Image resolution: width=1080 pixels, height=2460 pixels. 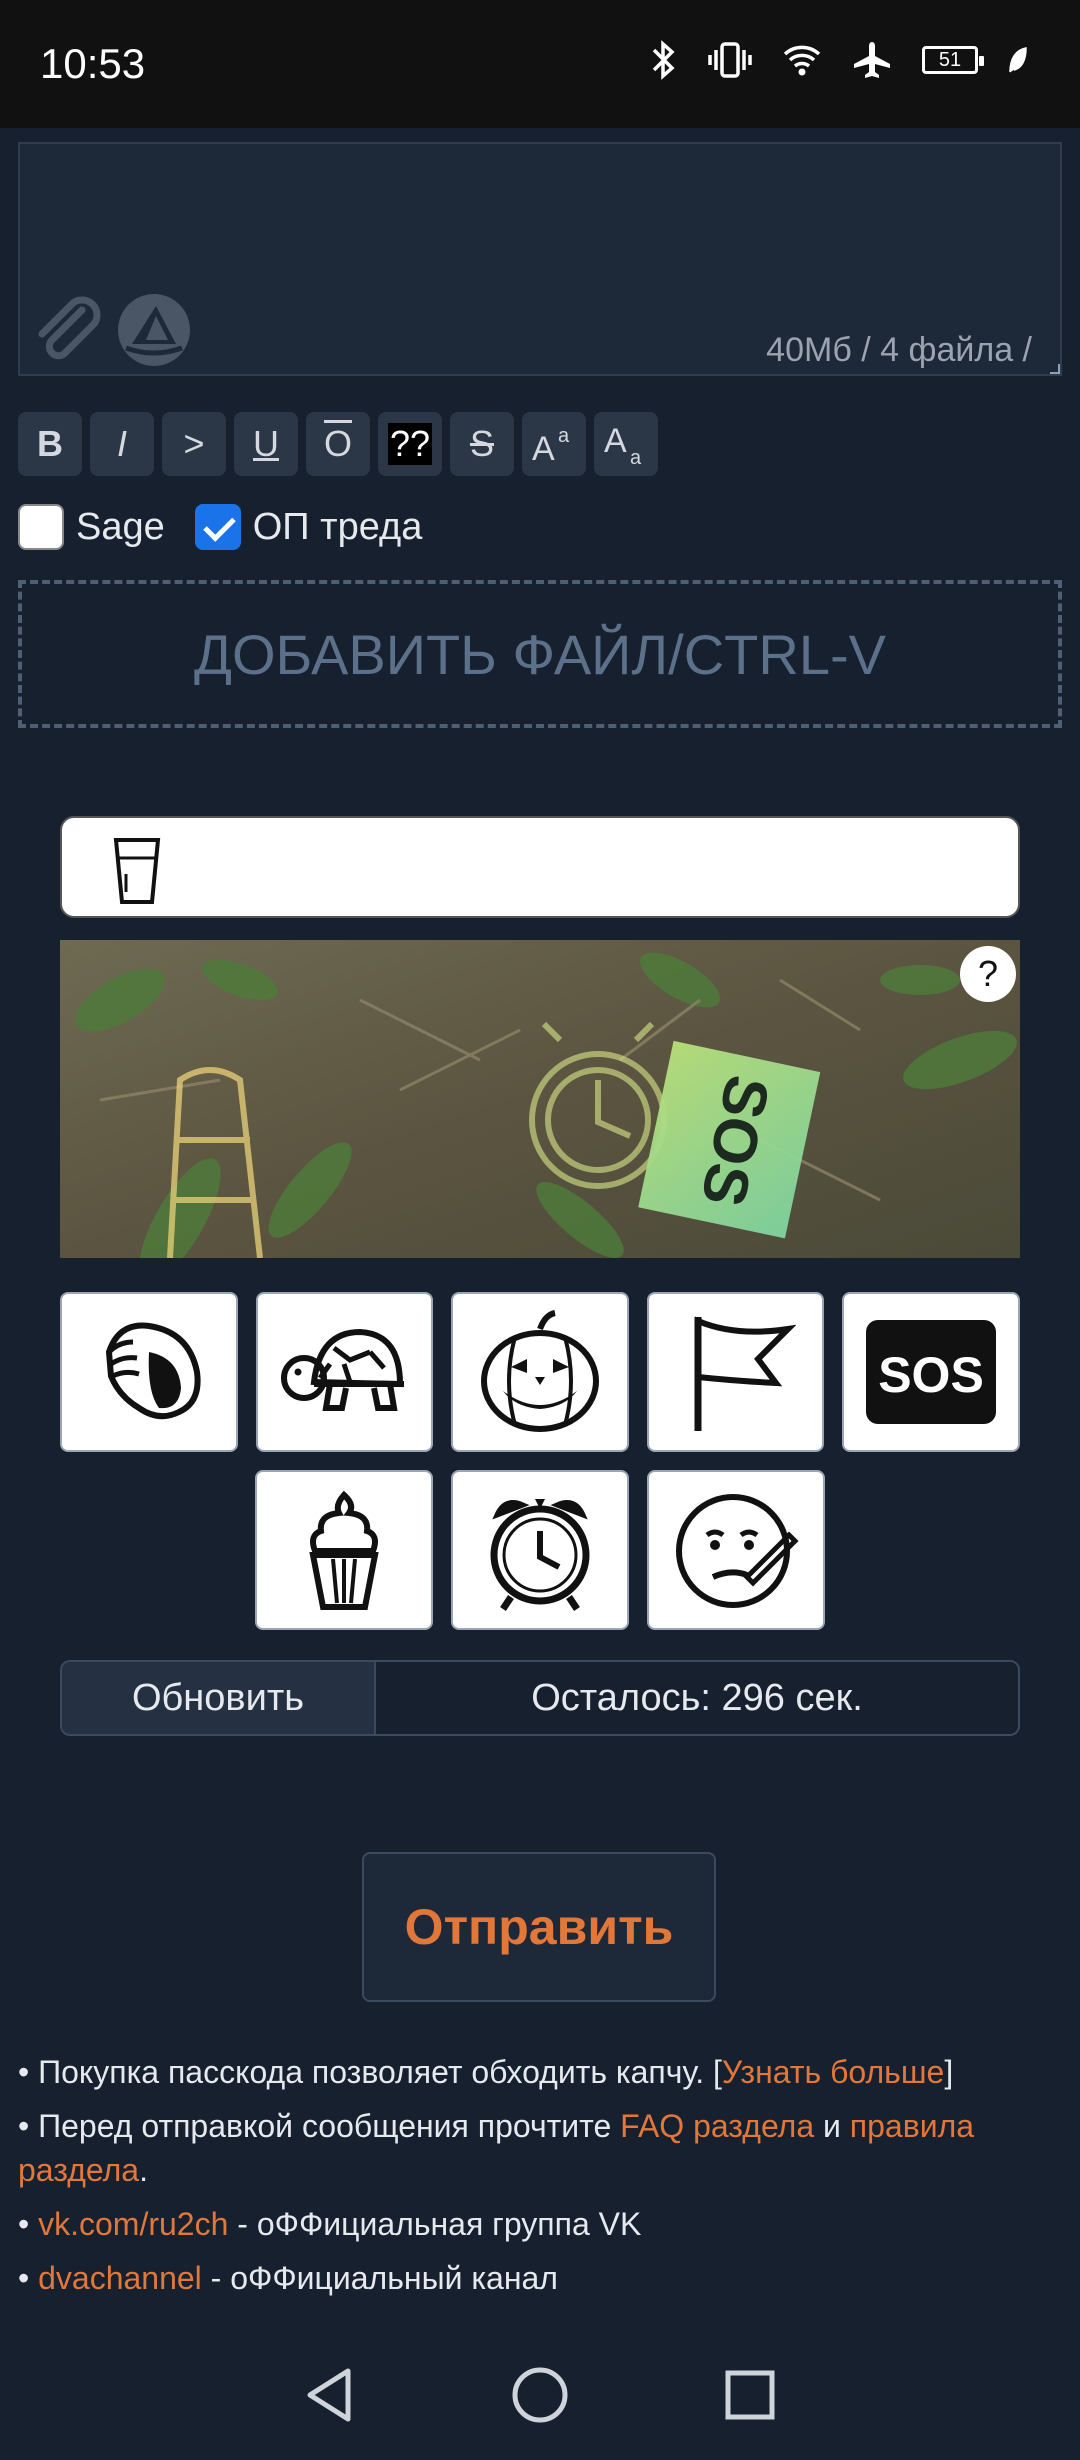 I want to click on flag-icon, so click(x=745, y=1373).